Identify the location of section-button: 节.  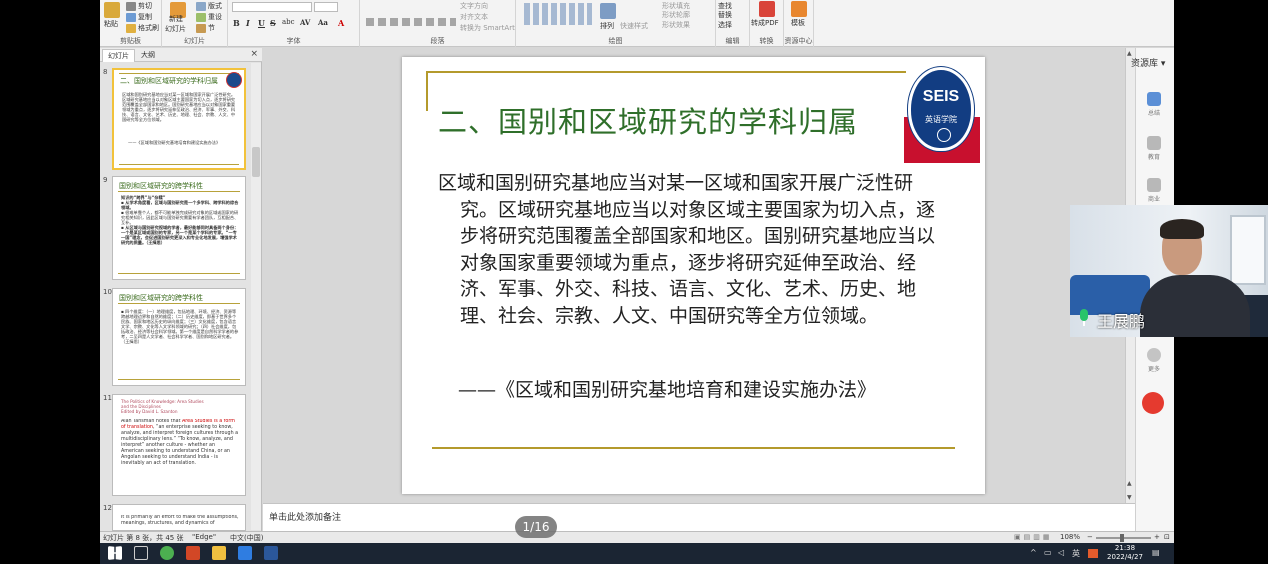
(205, 28).